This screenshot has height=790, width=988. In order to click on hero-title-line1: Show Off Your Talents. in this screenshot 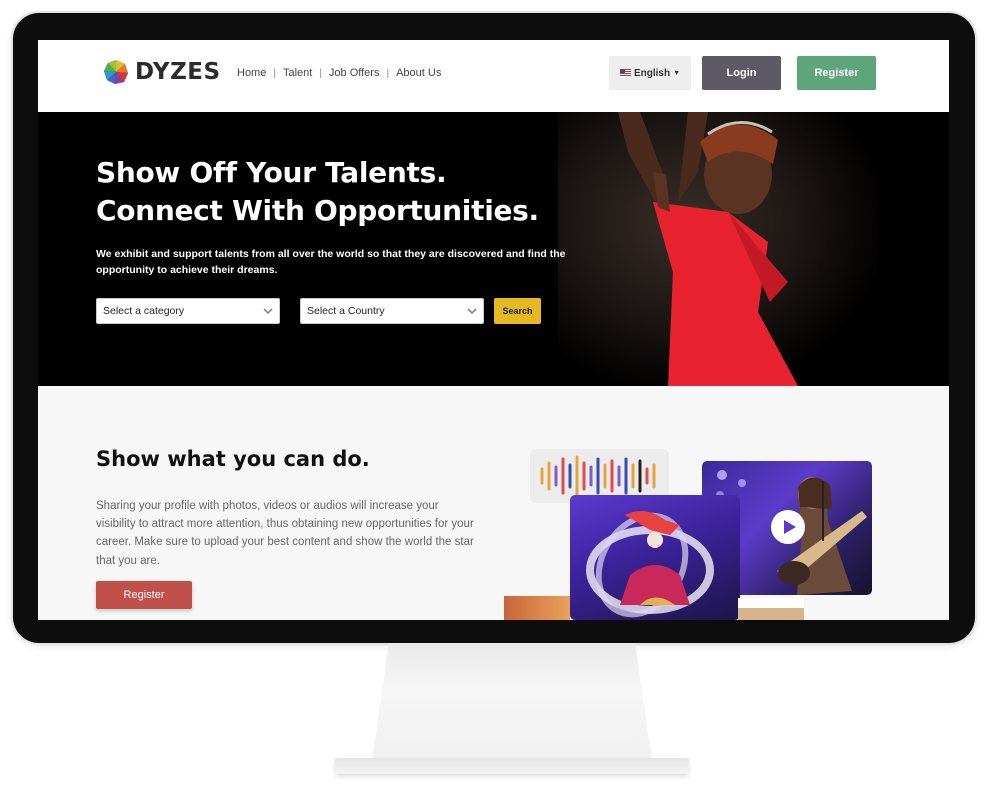, I will do `click(271, 172)`.